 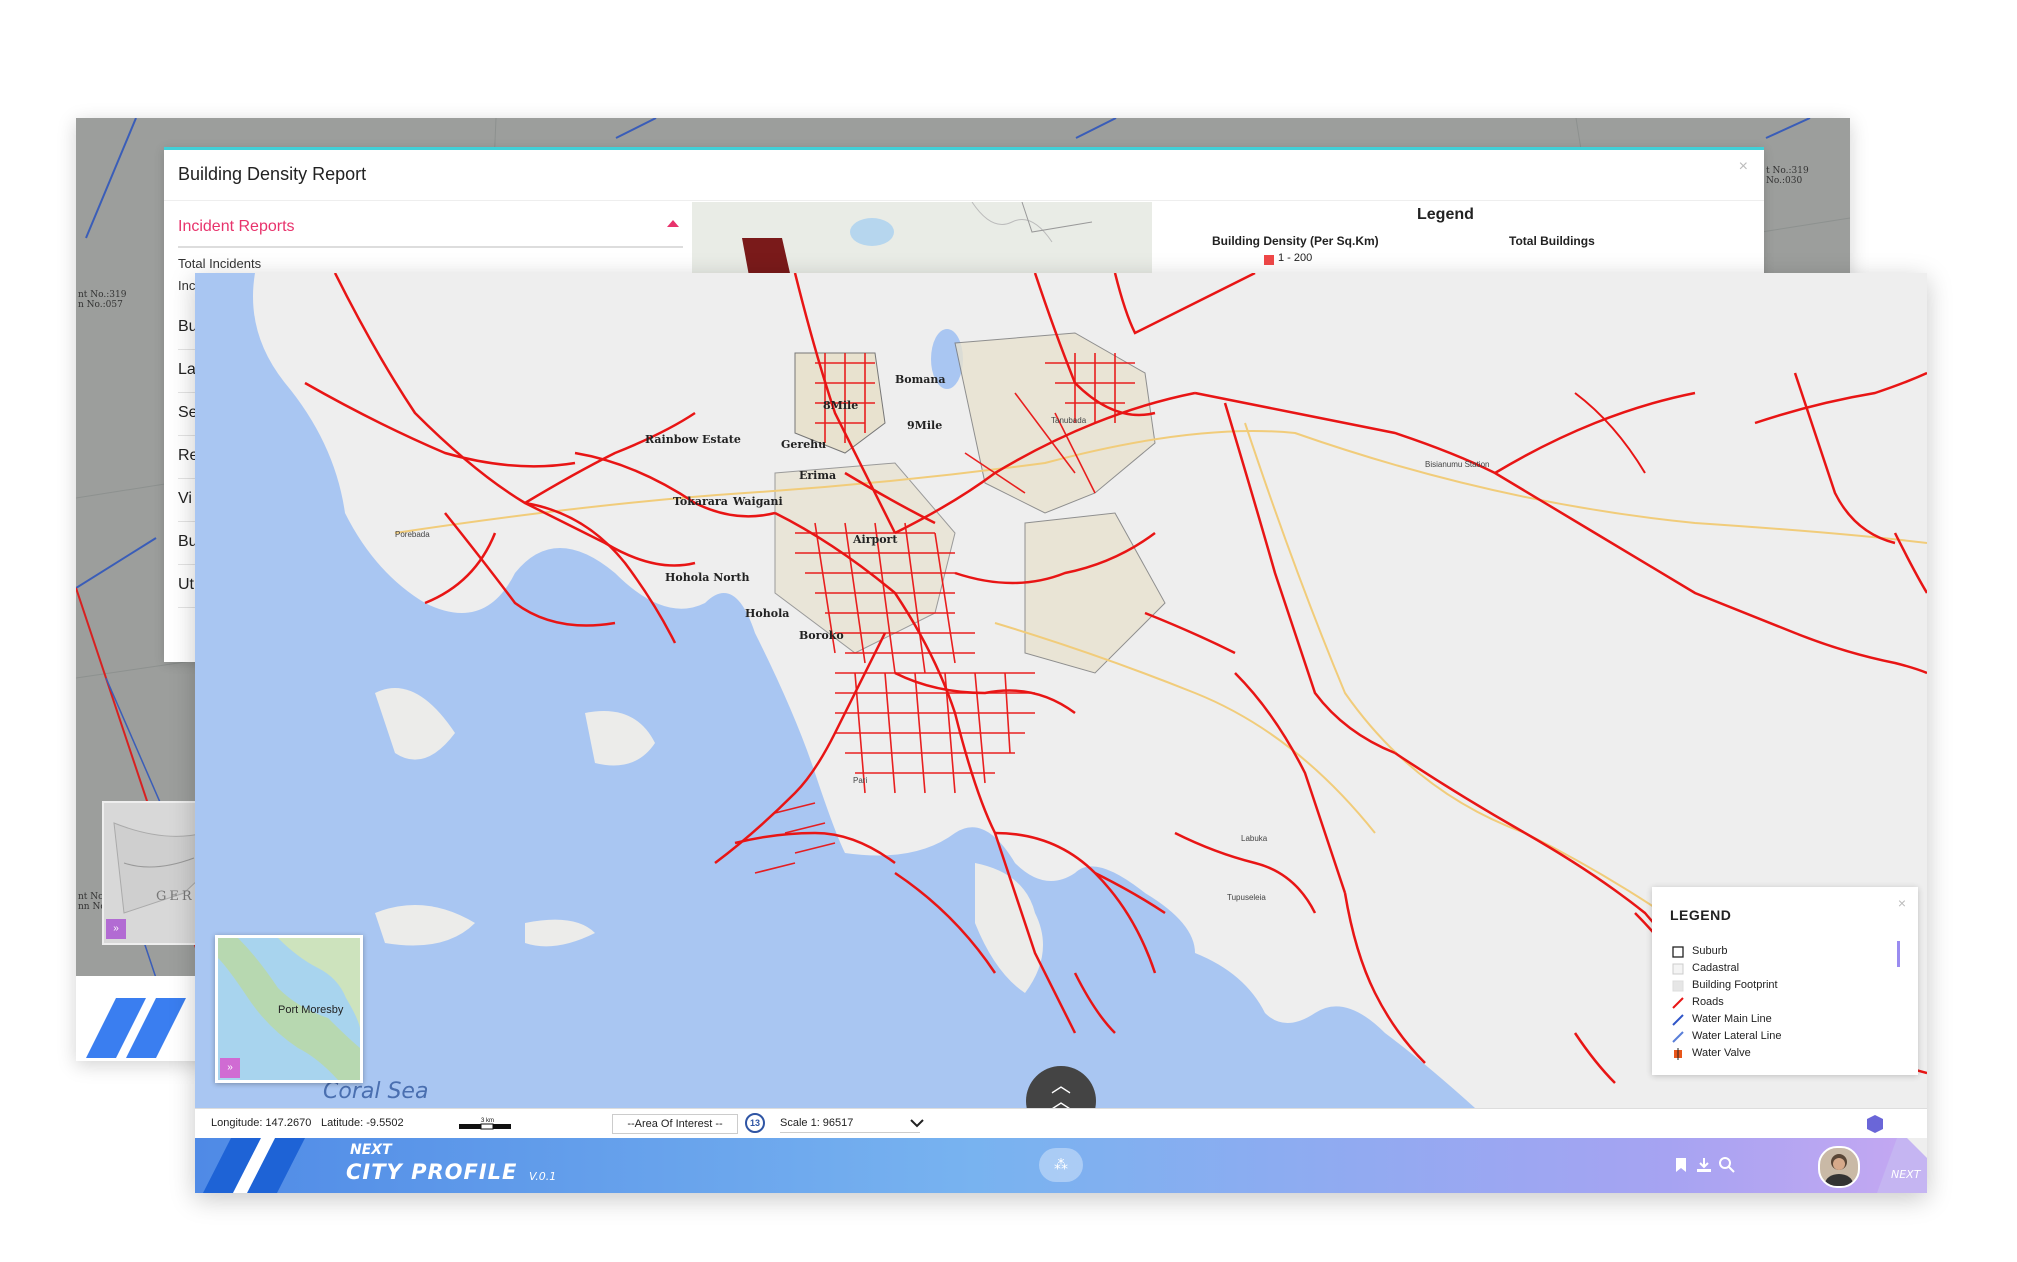 What do you see at coordinates (1552, 241) in the screenshot?
I see `legend-column-header: Total Buildings` at bounding box center [1552, 241].